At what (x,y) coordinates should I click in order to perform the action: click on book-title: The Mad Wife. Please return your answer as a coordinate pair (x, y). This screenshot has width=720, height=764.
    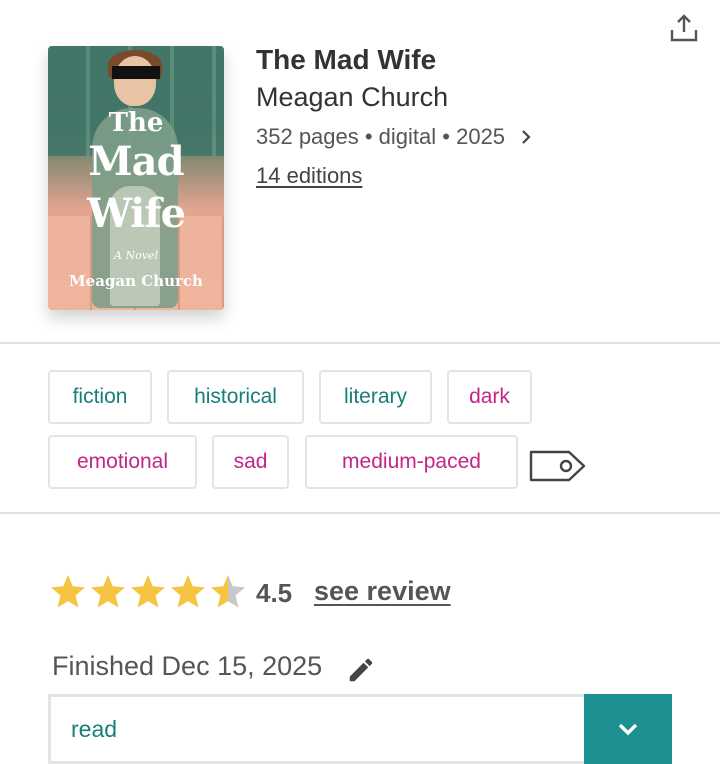
    Looking at the image, I should click on (346, 59).